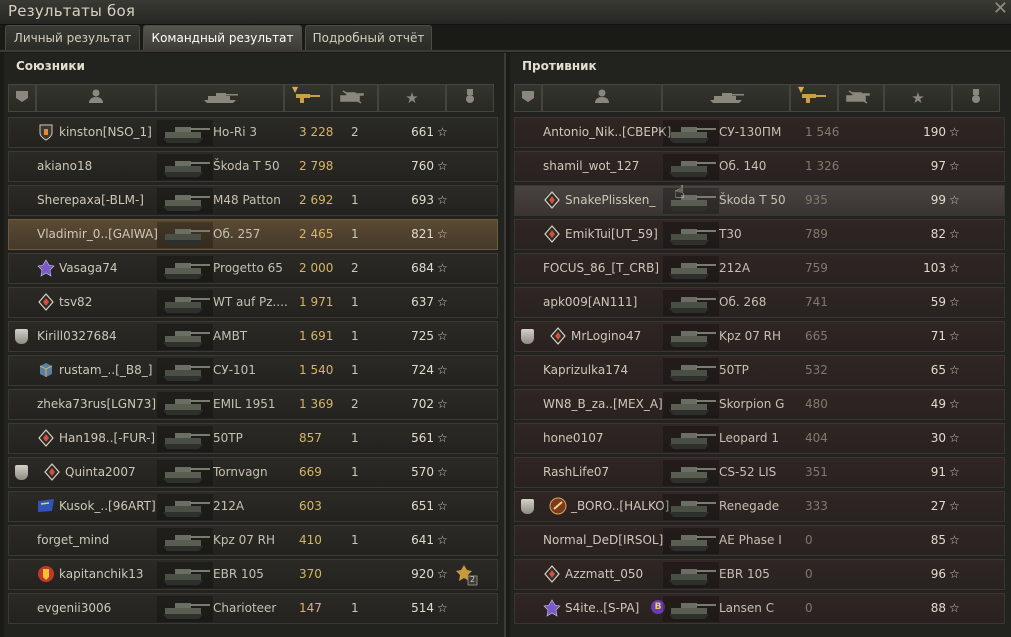  What do you see at coordinates (938, 574) in the screenshot?
I see `xp-value: 96` at bounding box center [938, 574].